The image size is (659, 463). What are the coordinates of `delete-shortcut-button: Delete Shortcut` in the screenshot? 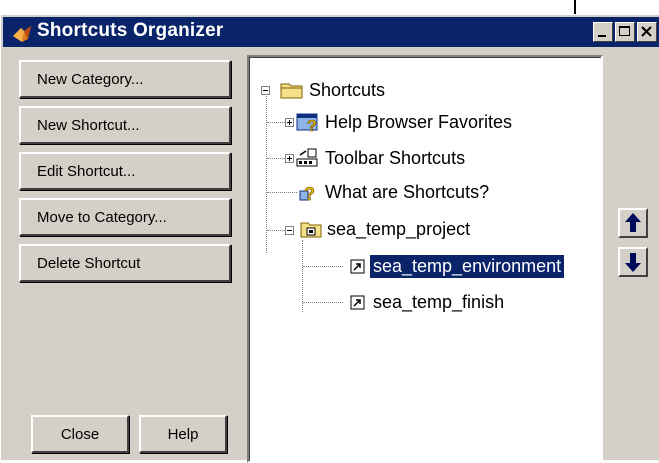 It's located at (125, 263).